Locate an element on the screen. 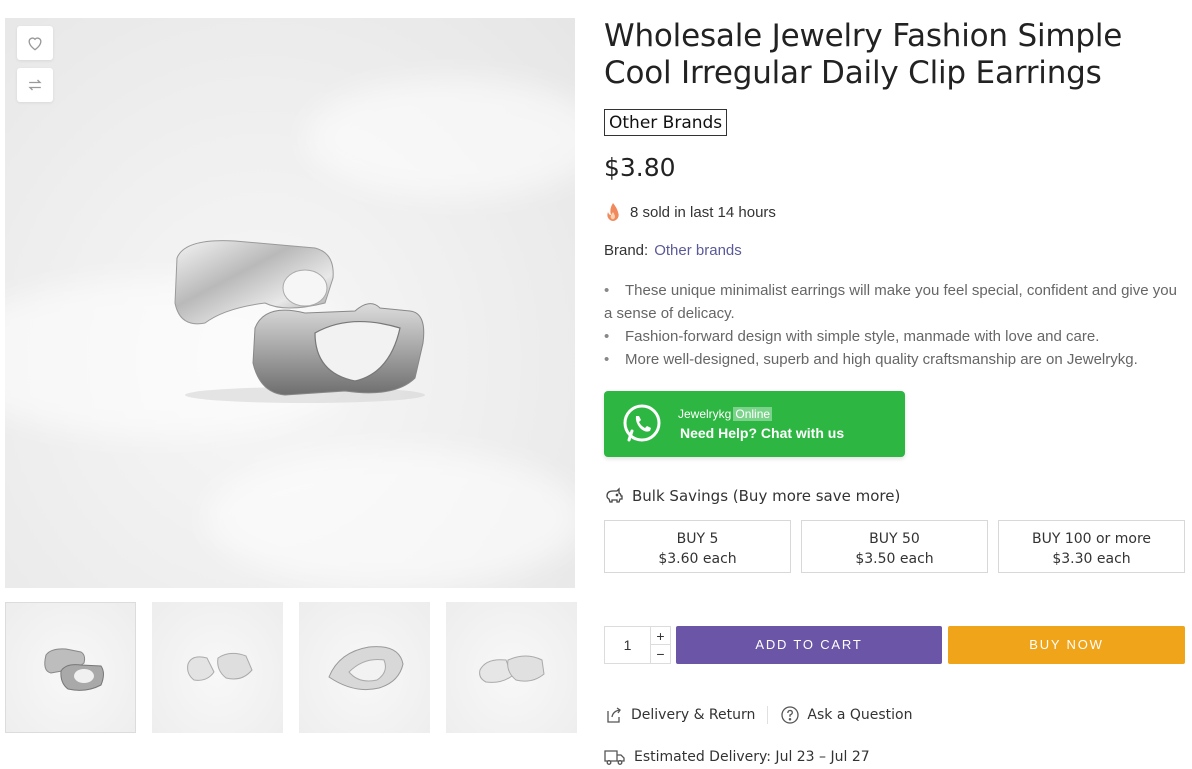  bulk-tier-100: BUY 100 or more $3.30 each is located at coordinates (1091, 546).